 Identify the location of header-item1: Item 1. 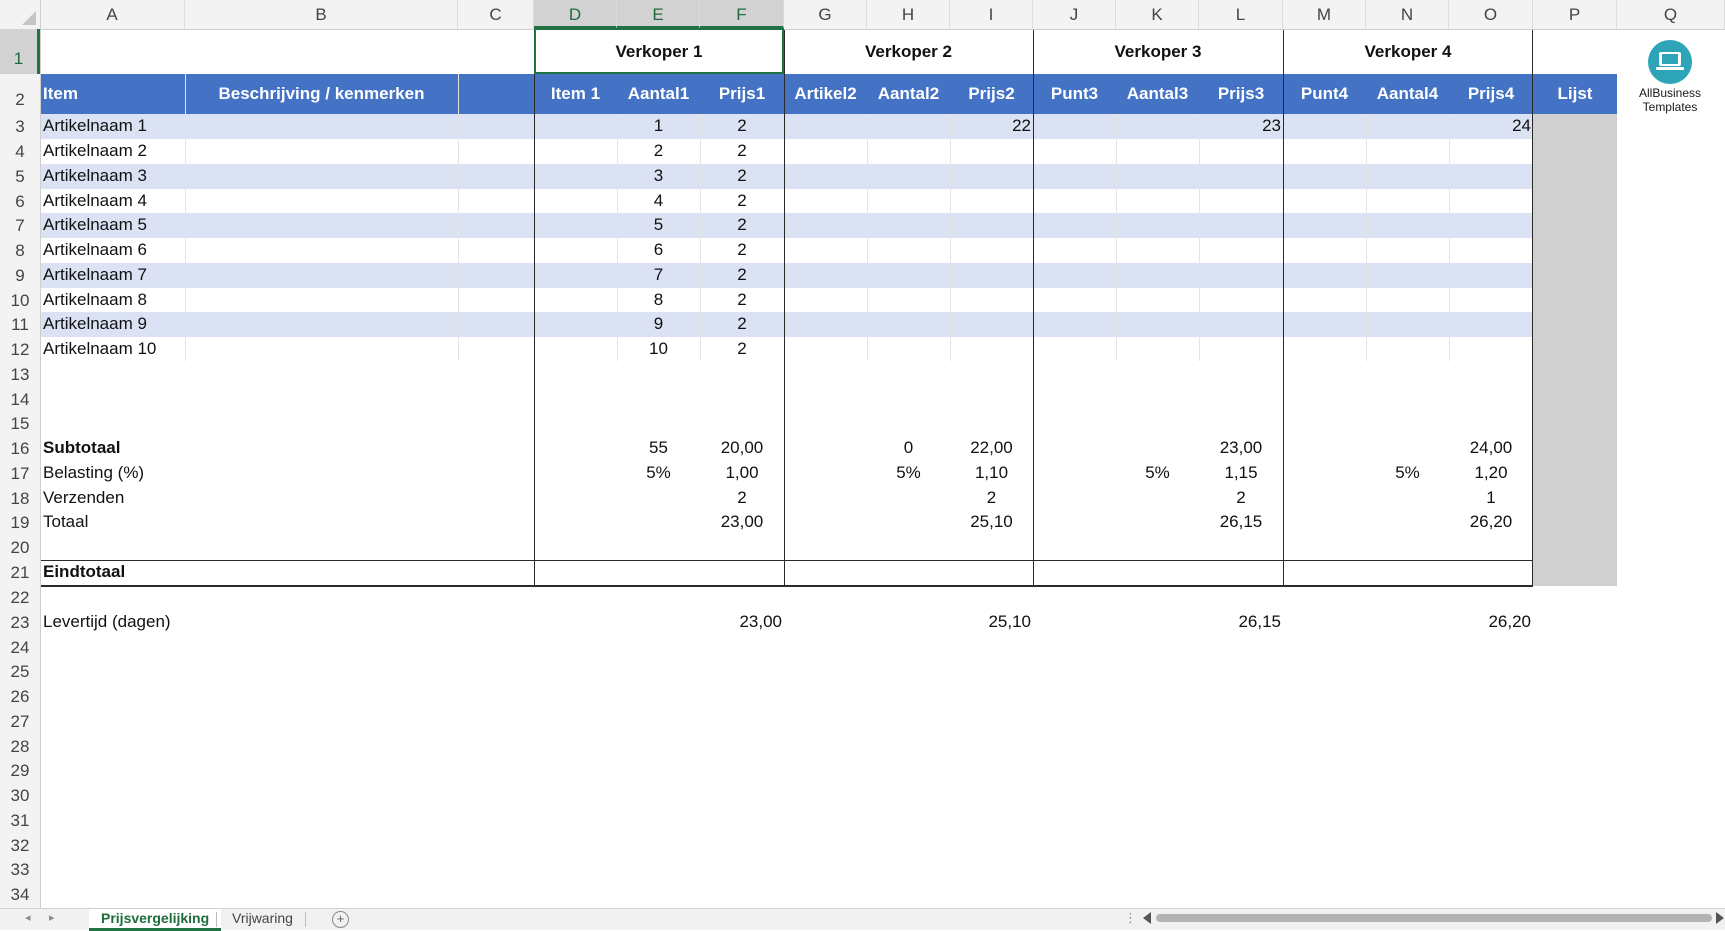
(575, 94).